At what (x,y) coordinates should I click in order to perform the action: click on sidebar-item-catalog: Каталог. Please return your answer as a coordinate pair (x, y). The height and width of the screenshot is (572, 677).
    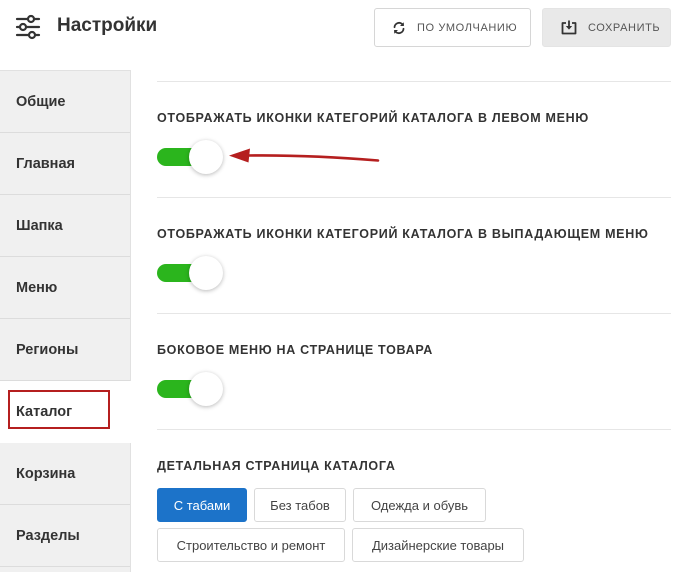
    Looking at the image, I should click on (65, 412).